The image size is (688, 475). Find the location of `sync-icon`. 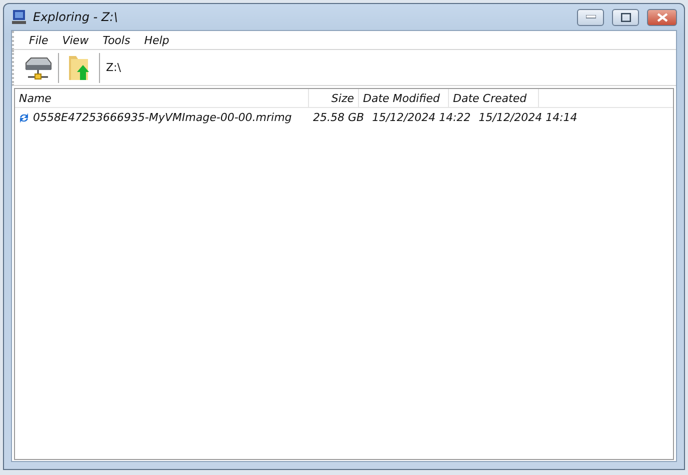

sync-icon is located at coordinates (24, 117).